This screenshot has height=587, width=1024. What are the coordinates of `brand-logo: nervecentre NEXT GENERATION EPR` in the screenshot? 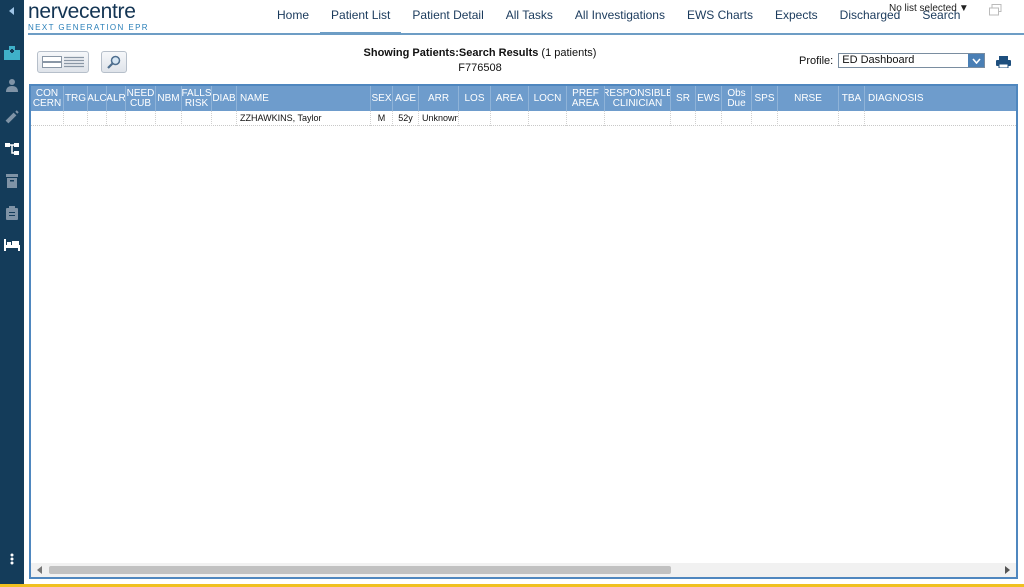 It's located at (88, 17).